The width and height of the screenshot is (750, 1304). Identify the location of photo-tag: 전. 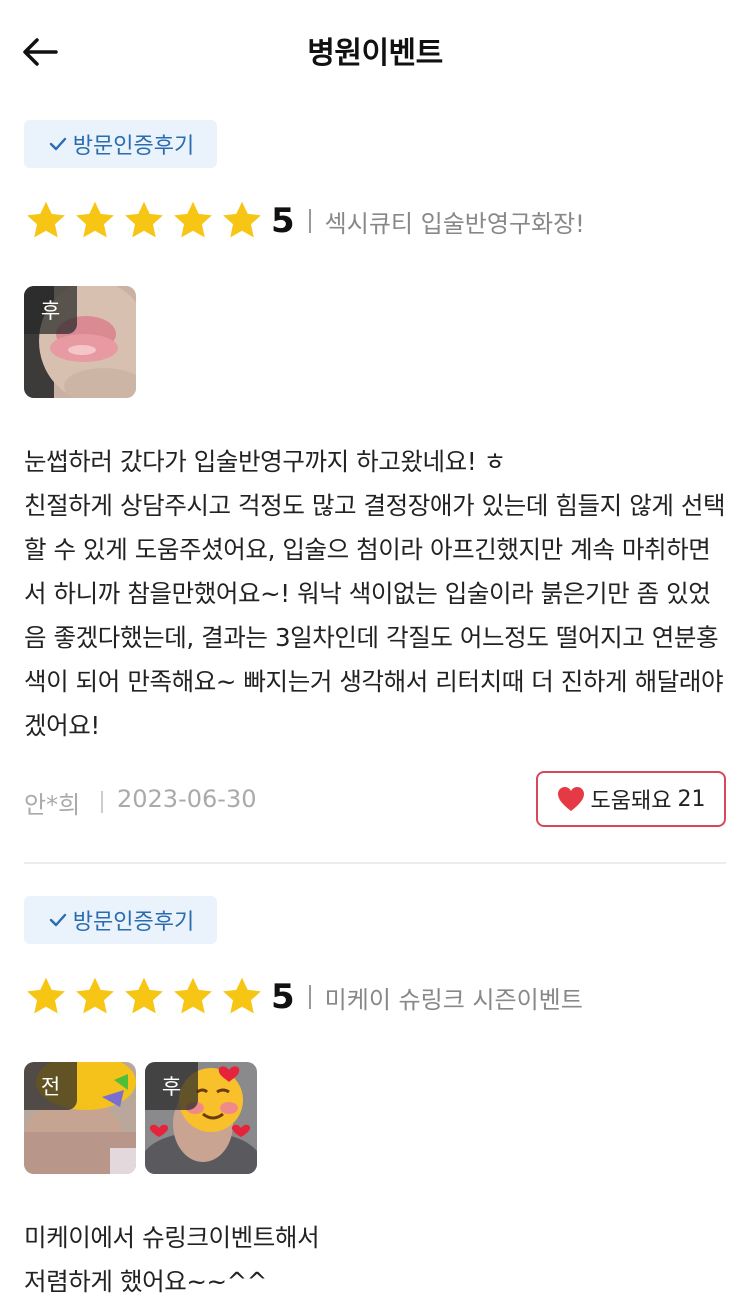
(50, 1086).